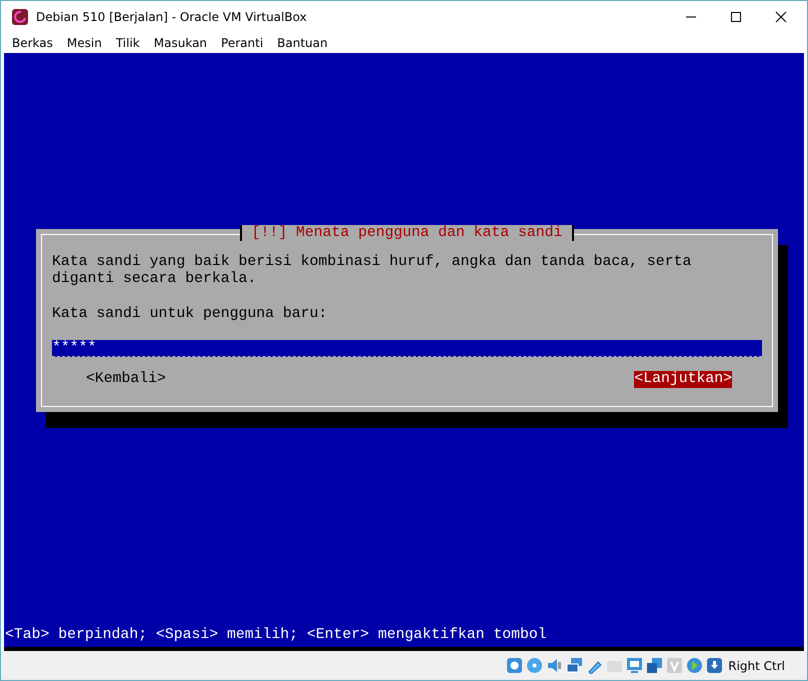  I want to click on help-line: <Tab> berpindah; <Spasi> memilih; <Enter> mengaktifkan tombol, so click(276, 636).